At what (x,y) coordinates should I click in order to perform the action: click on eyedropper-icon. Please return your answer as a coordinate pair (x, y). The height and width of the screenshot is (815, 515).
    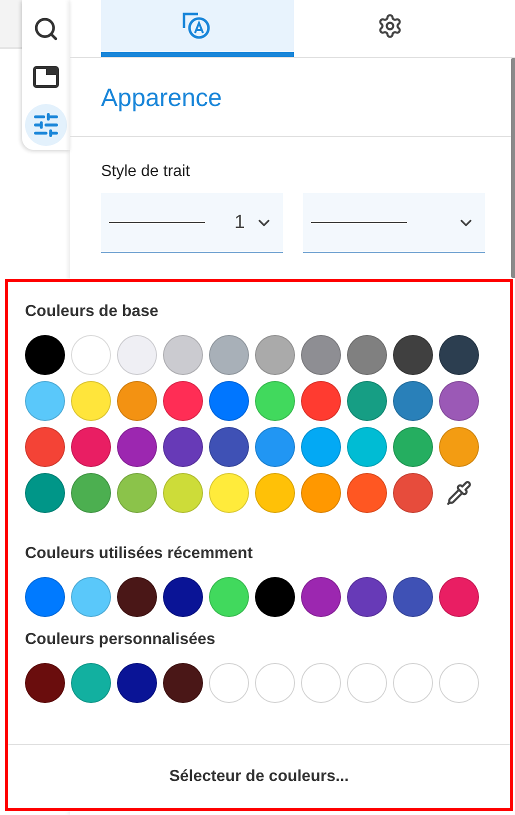
    Looking at the image, I should click on (459, 493).